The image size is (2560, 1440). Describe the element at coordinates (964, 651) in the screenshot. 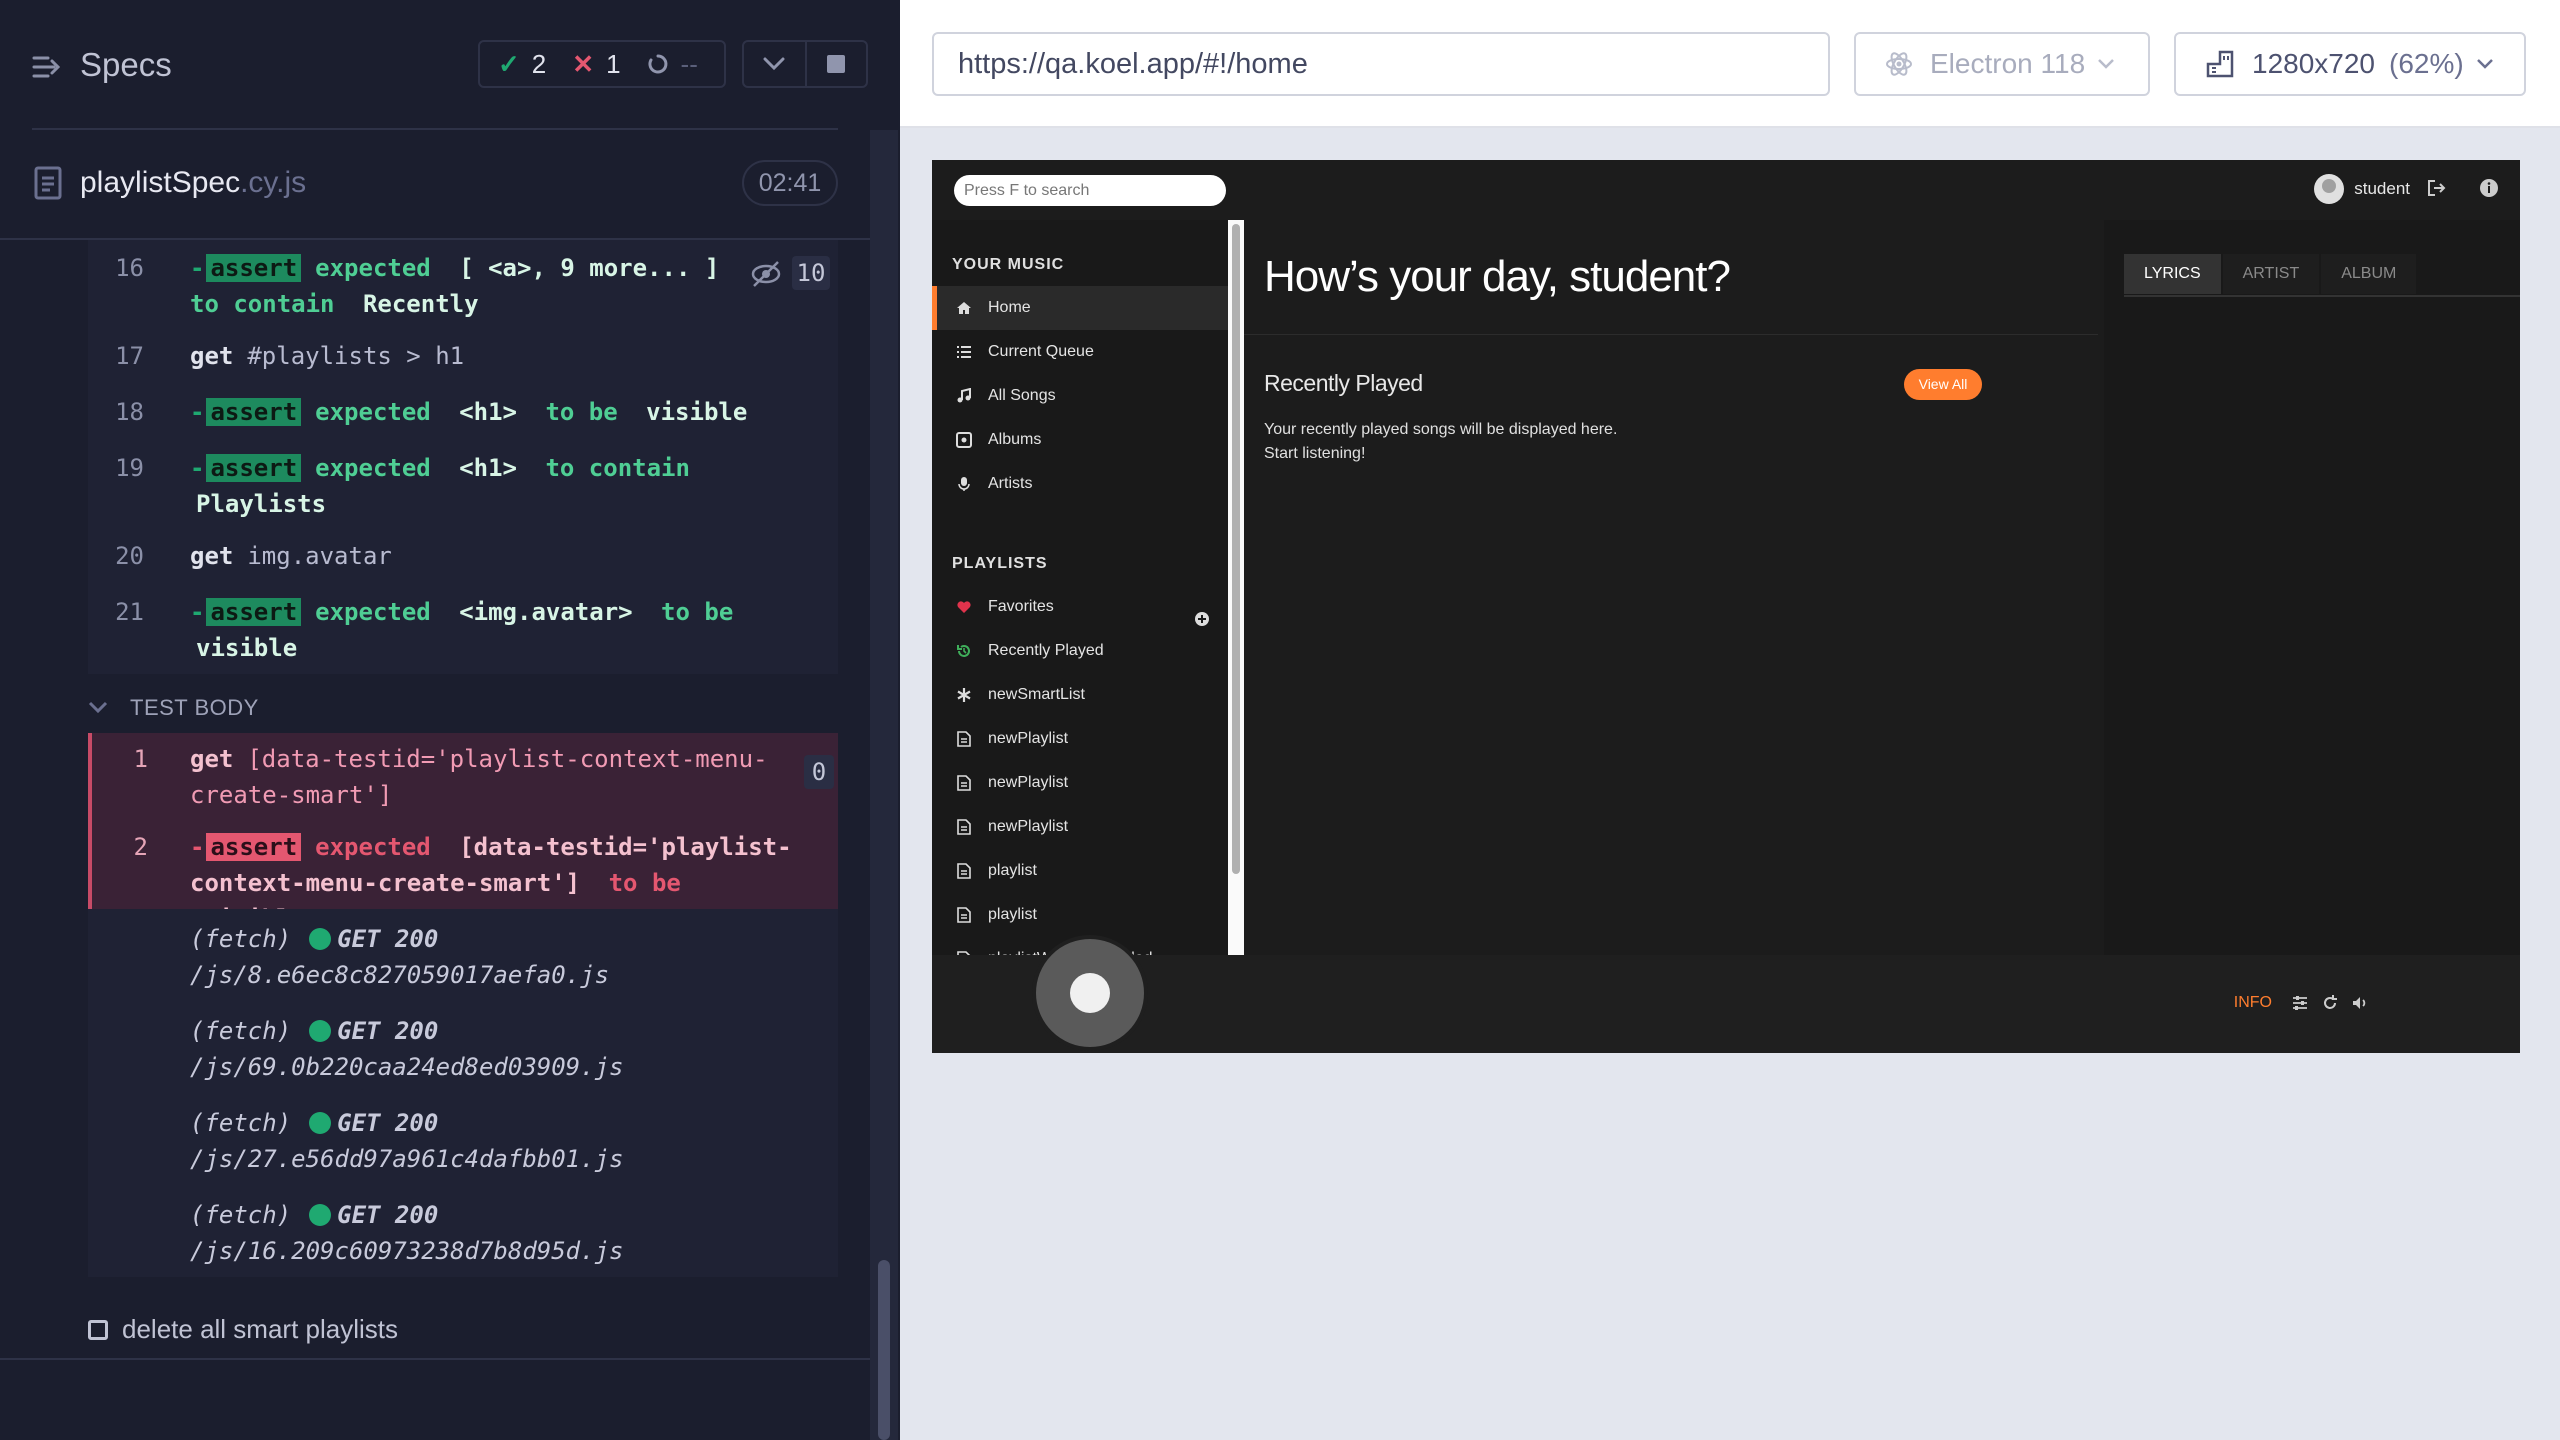

I see `history-icon` at that location.